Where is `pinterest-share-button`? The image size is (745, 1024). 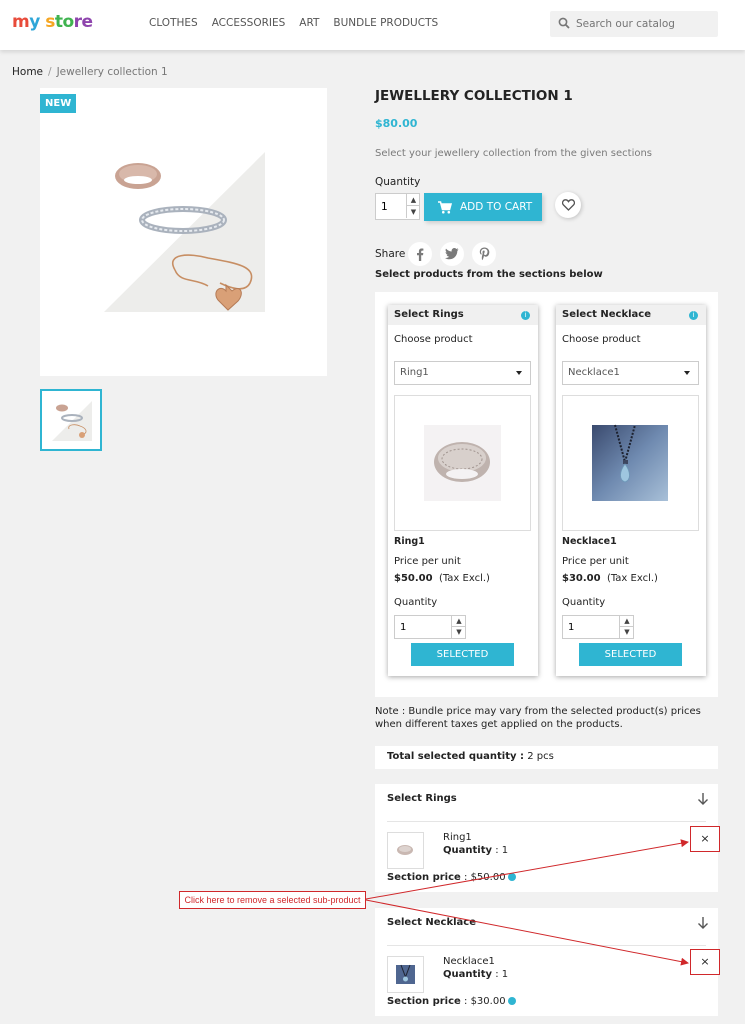
pinterest-share-button is located at coordinates (484, 254).